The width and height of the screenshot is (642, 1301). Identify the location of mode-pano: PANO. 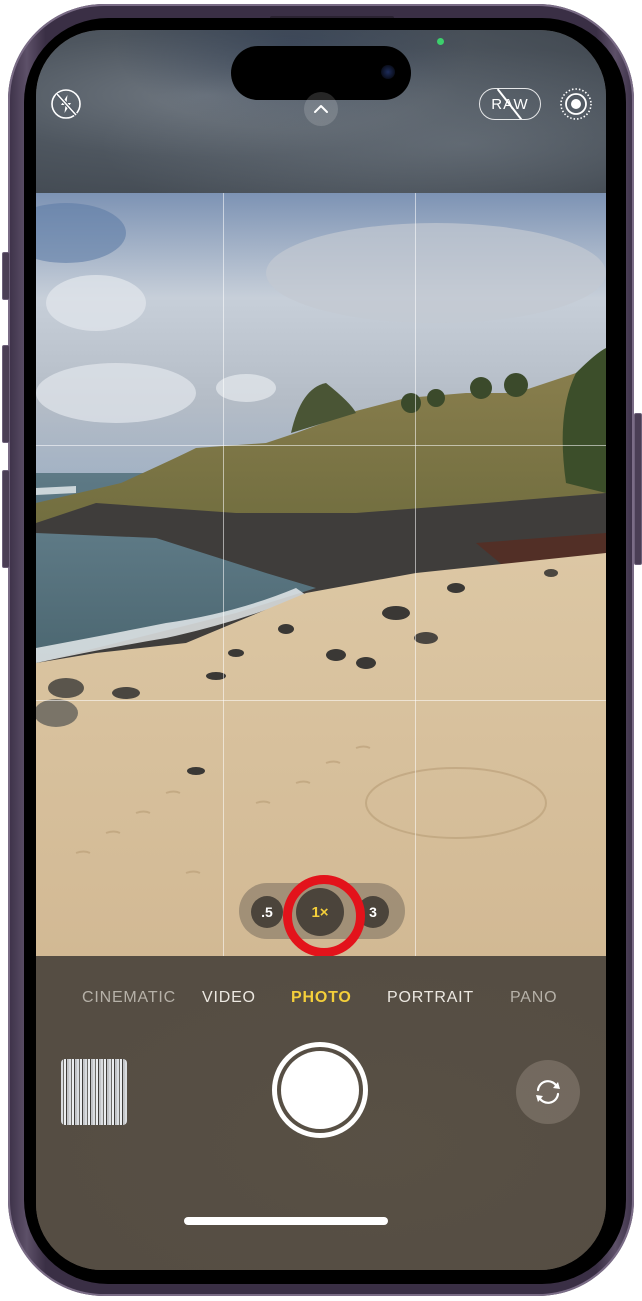
(533, 998).